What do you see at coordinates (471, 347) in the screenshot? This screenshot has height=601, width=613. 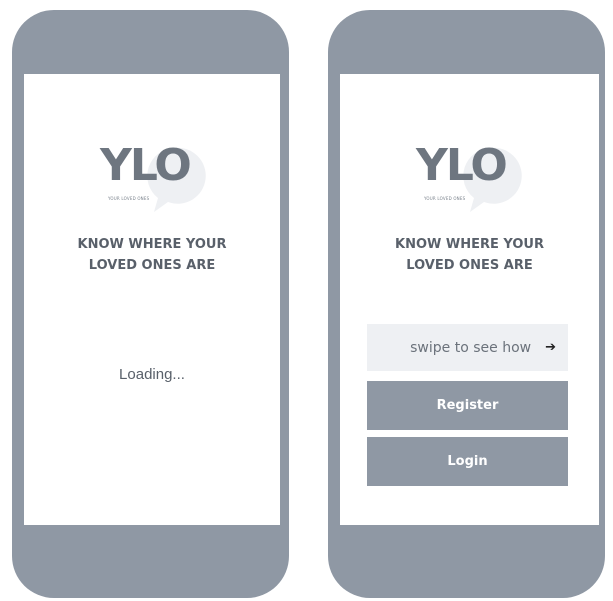 I see `swipe-label: swipe to see how` at bounding box center [471, 347].